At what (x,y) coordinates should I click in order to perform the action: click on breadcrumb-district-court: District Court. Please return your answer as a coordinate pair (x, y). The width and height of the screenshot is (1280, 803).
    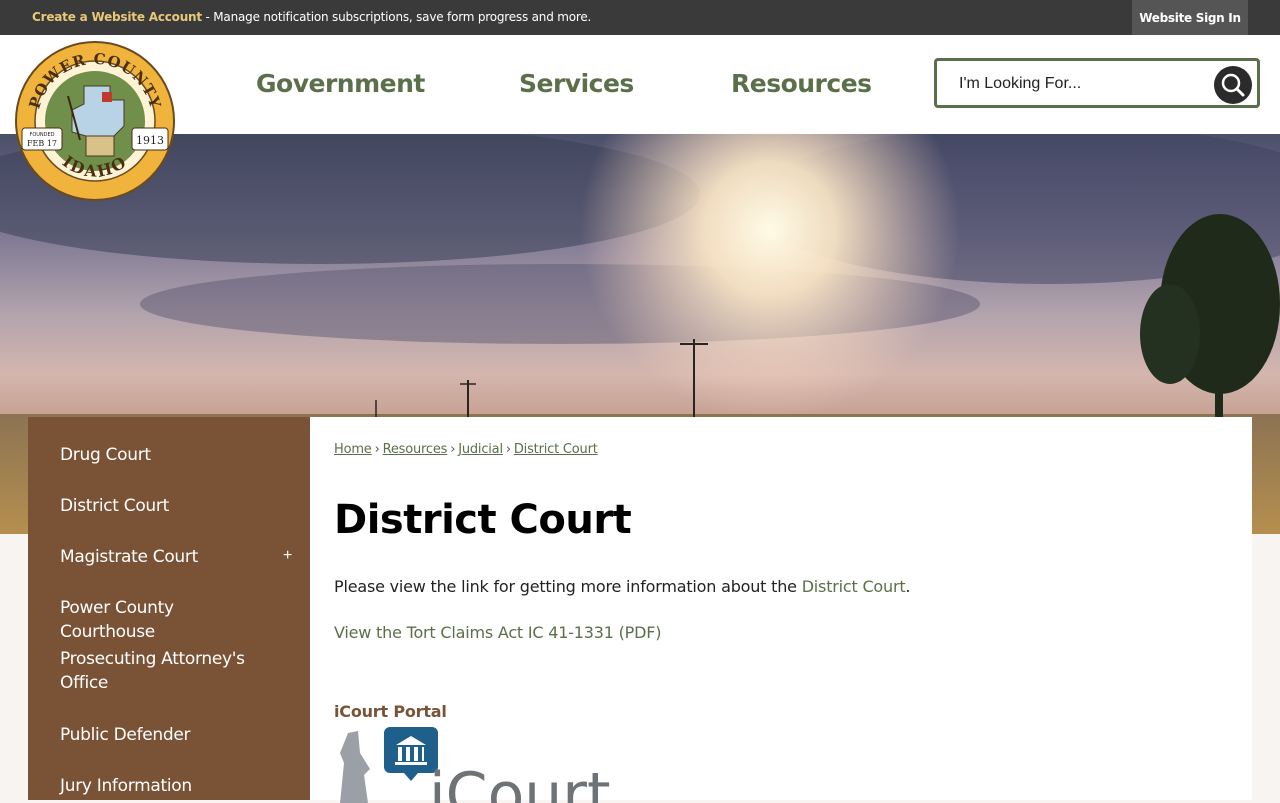
    Looking at the image, I should click on (556, 449).